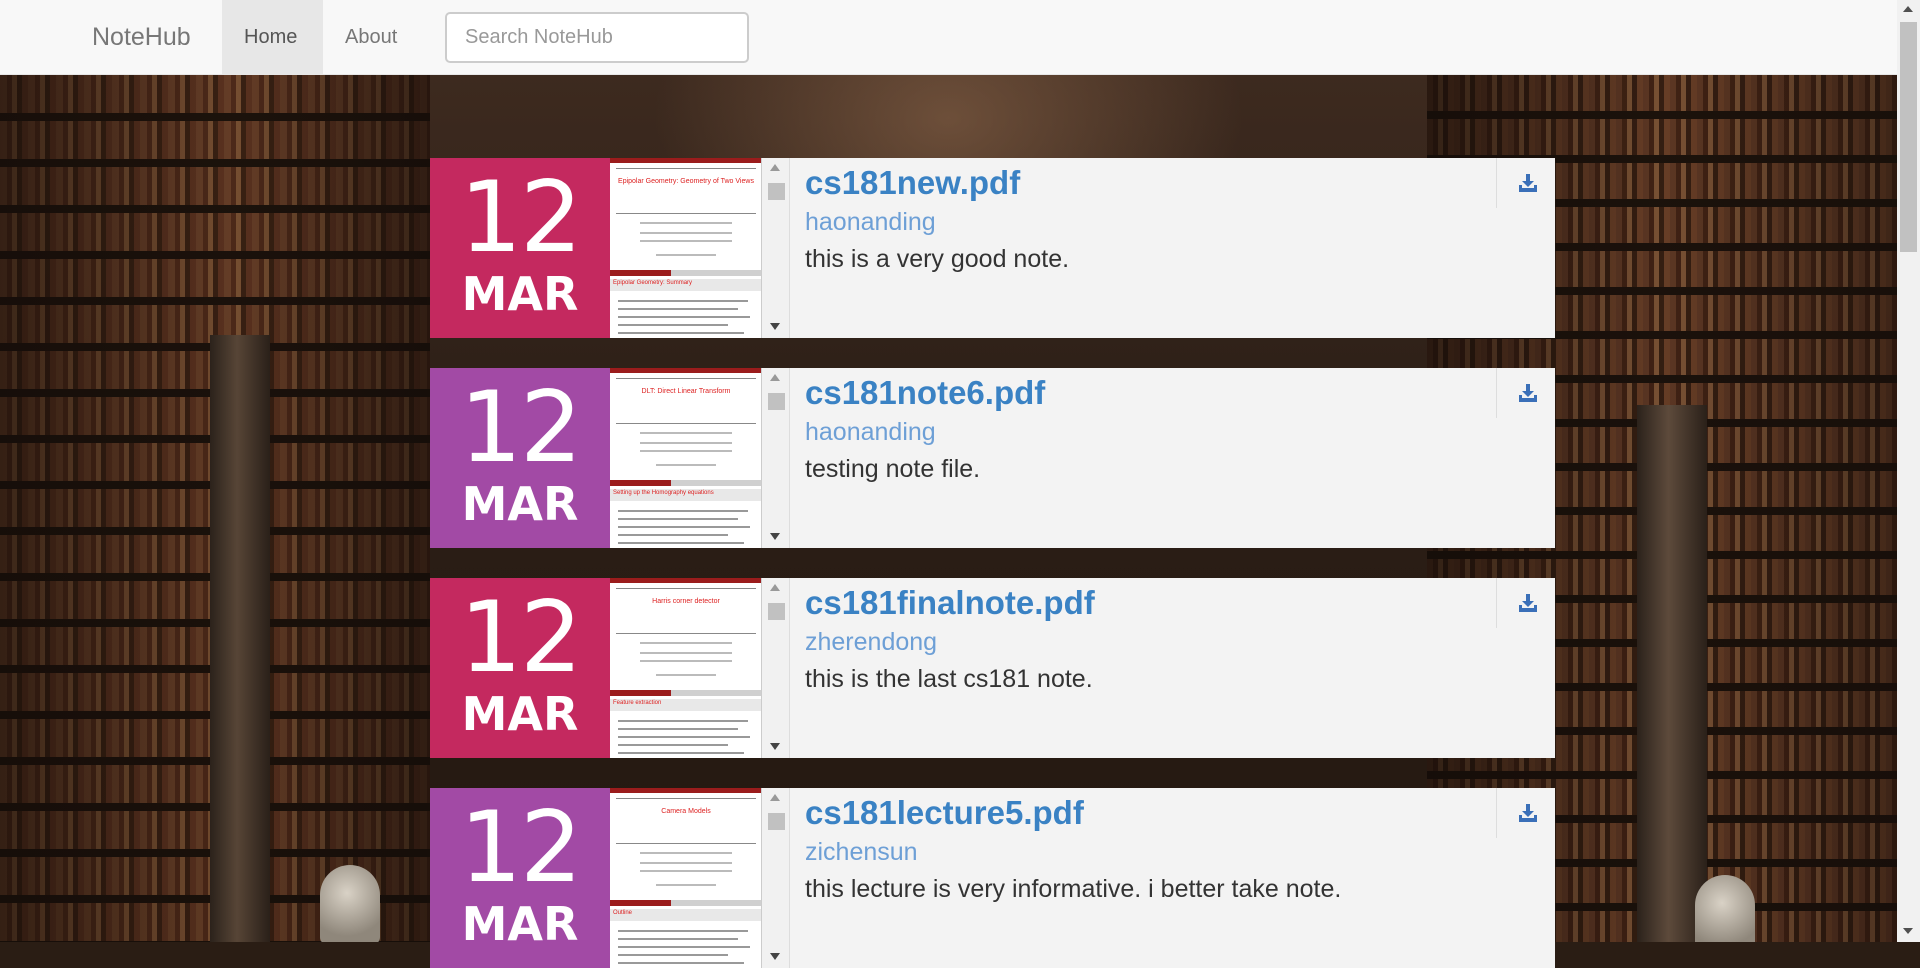 The image size is (1920, 968). Describe the element at coordinates (663, 493) in the screenshot. I see `preview-section-title: Setting up the Homography equations` at that location.